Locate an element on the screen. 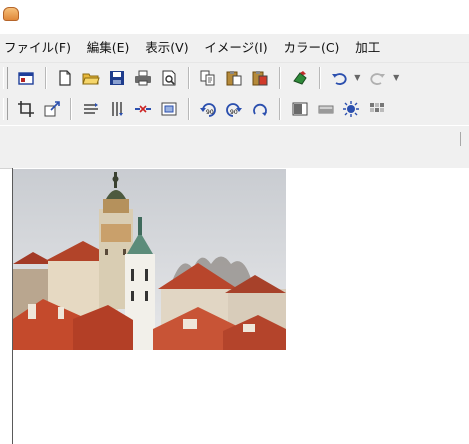 The image size is (469, 444). rotate-180-icon is located at coordinates (260, 109).